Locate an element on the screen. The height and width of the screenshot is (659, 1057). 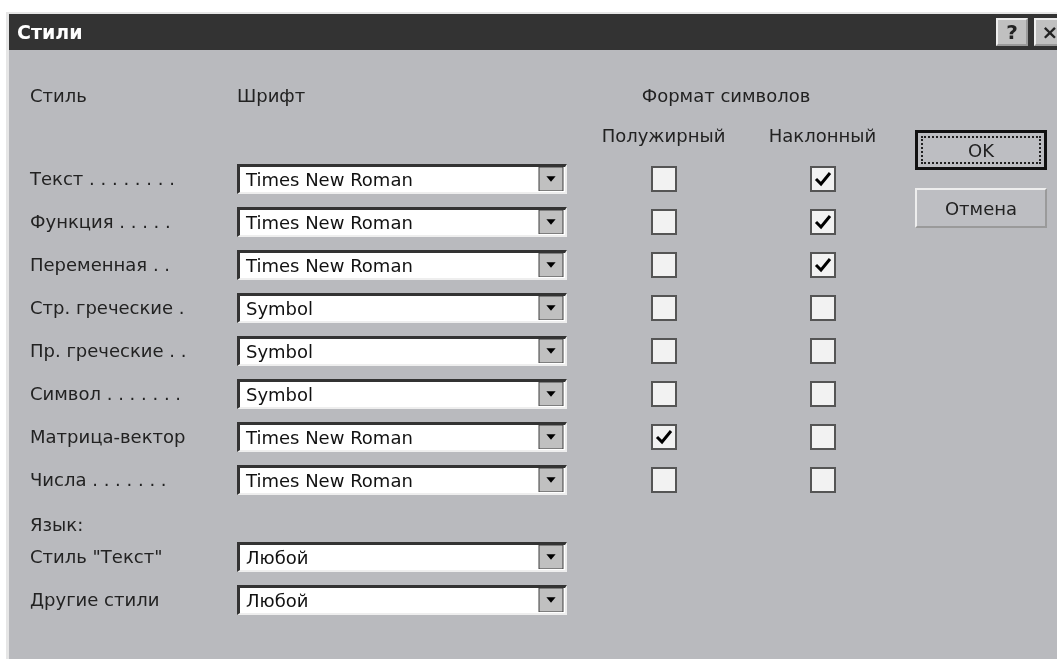
close-button: × is located at coordinates (1045, 32).